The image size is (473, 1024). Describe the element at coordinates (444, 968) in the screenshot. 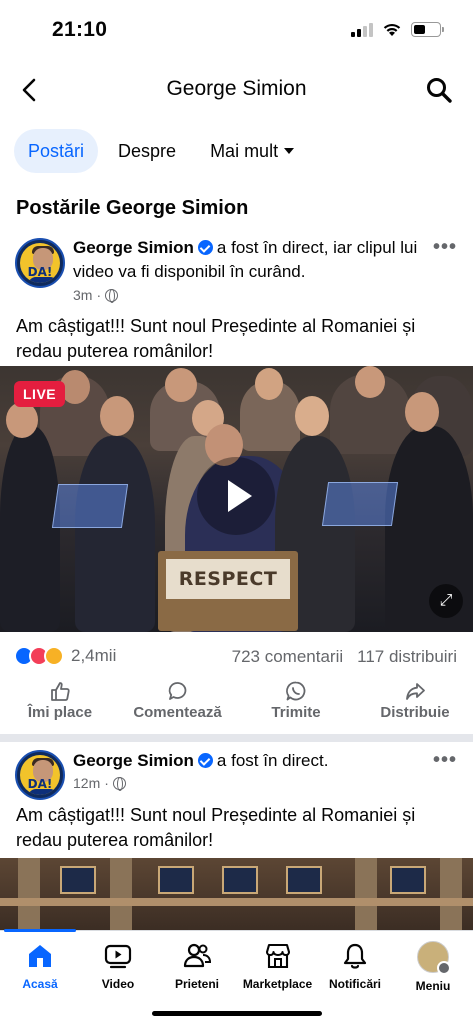

I see `menu-badge-icon` at that location.